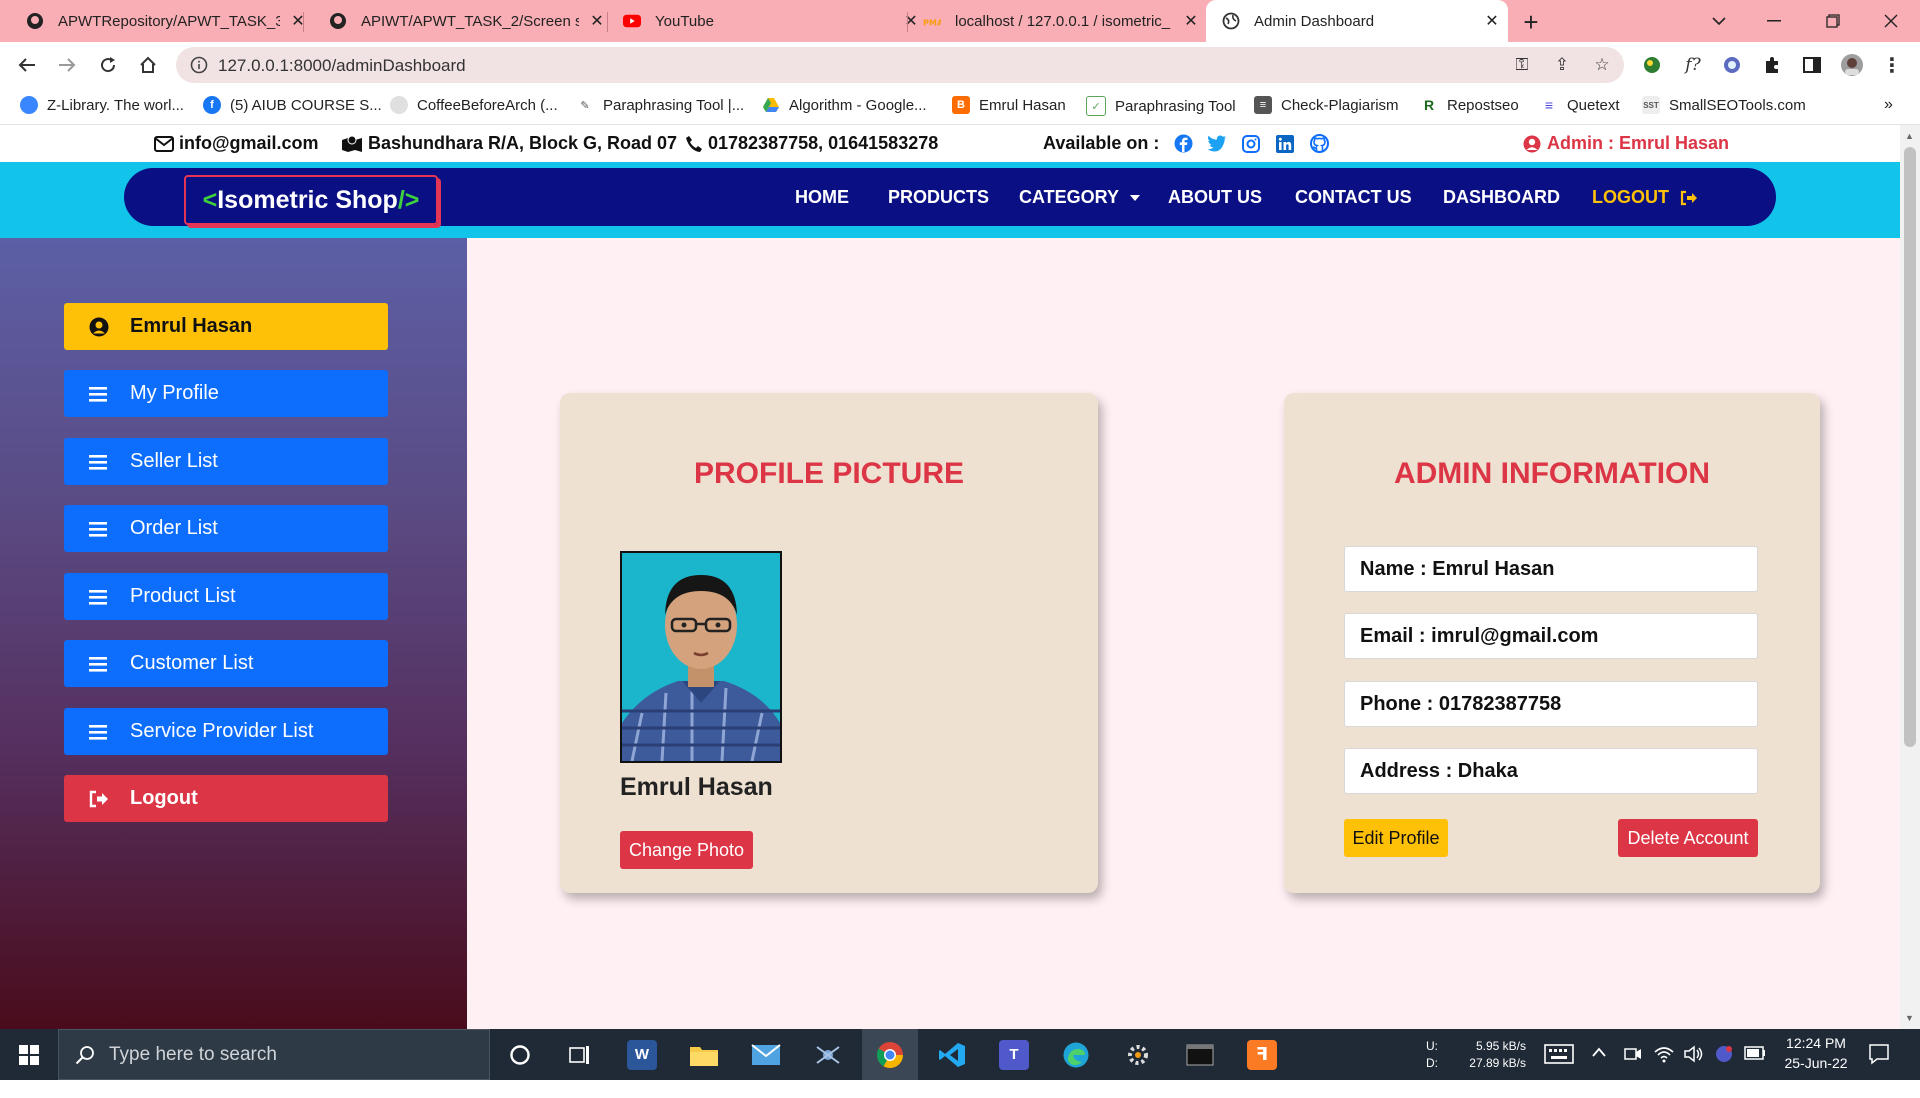 The image size is (1920, 1098). I want to click on bookmark-item: R Repostseo, so click(1469, 105).